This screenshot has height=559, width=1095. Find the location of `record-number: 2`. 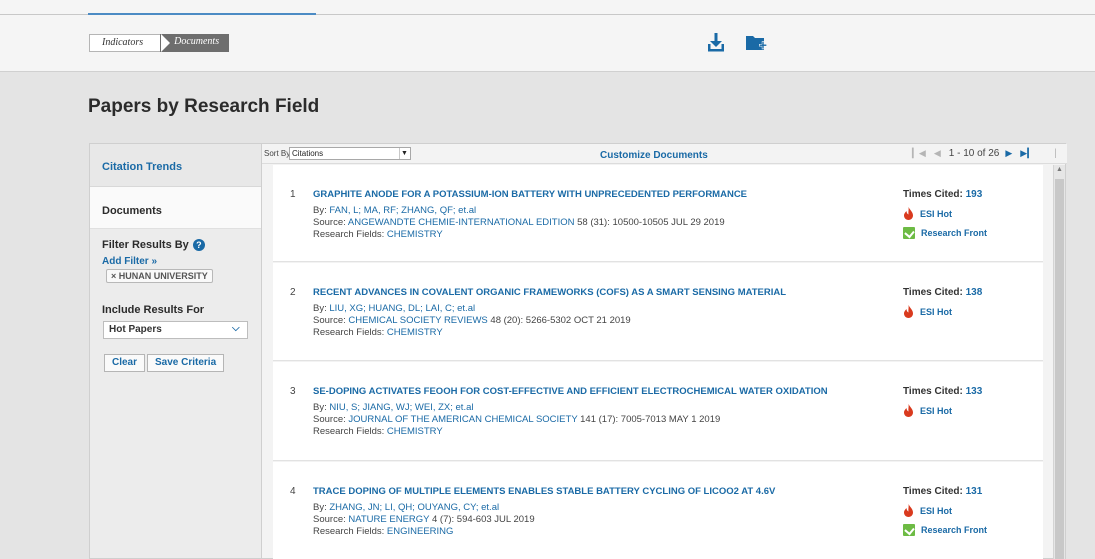

record-number: 2 is located at coordinates (293, 292).